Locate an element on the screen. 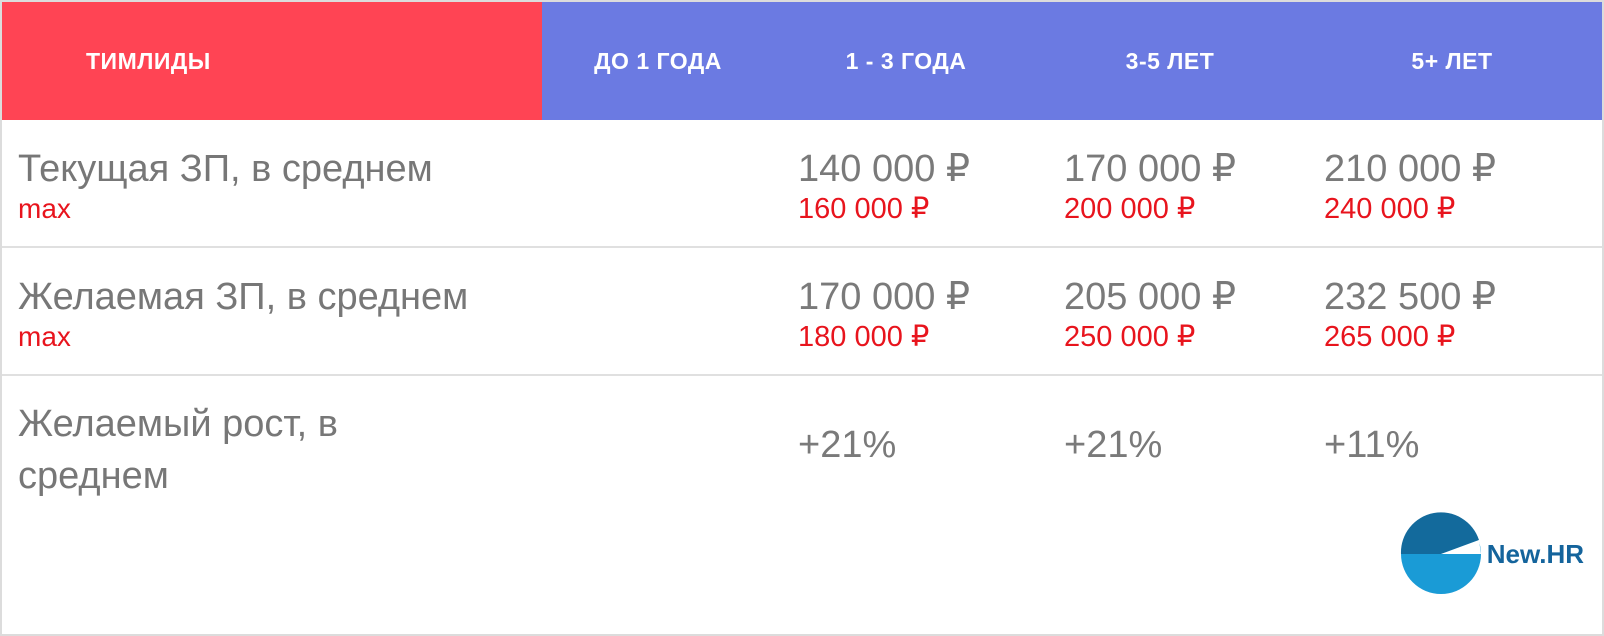 This screenshot has height=636, width=1604. value-cell: 140 000 ₽ 160 000 ₽ is located at coordinates (906, 184).